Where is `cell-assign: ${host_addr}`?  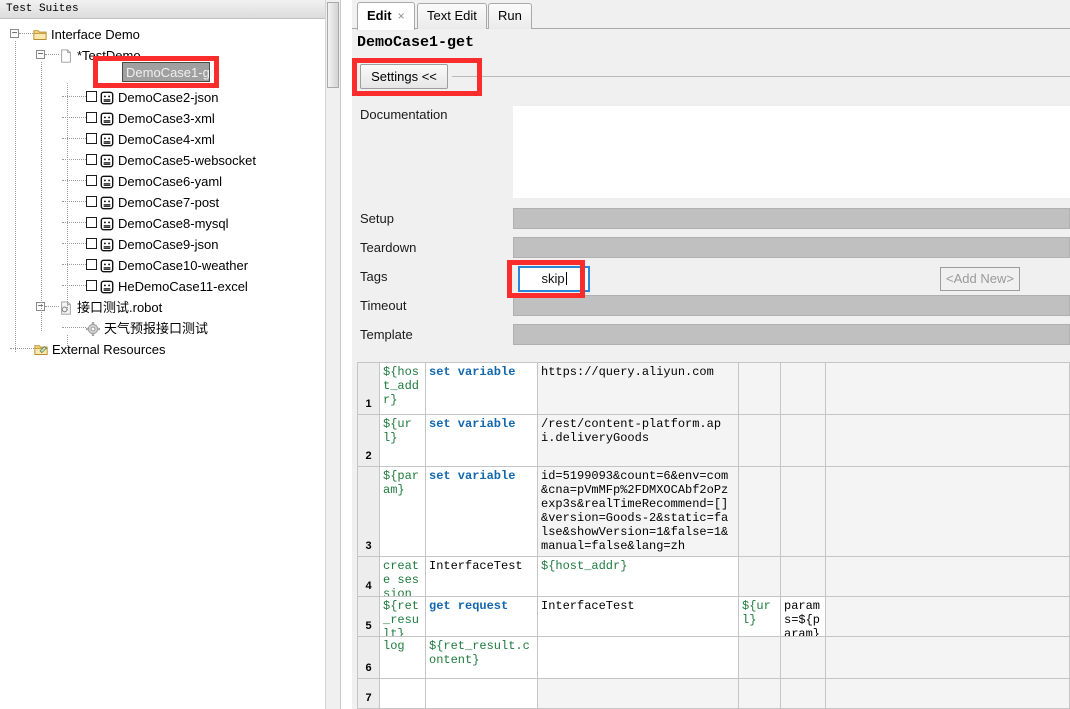
cell-assign: ${host_addr} is located at coordinates (403, 388).